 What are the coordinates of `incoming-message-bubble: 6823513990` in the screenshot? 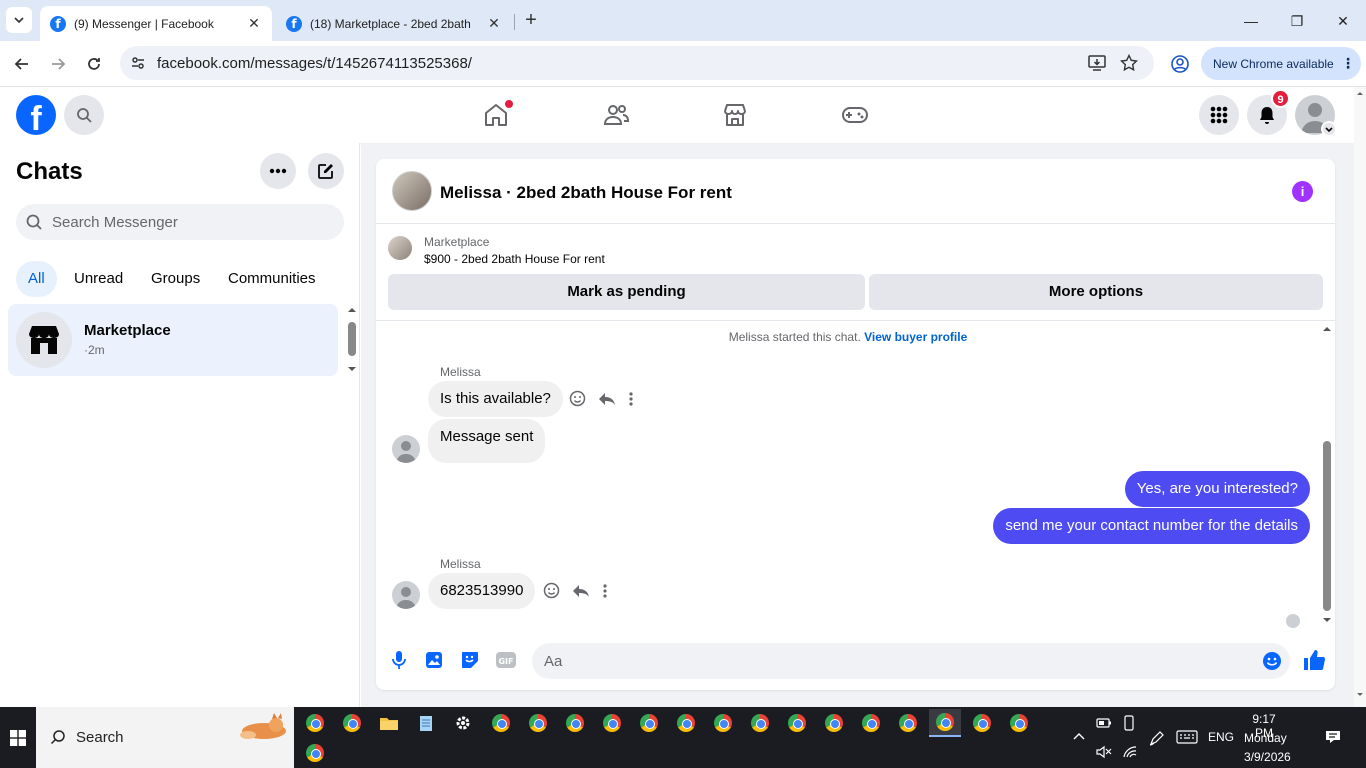 It's located at (482, 591).